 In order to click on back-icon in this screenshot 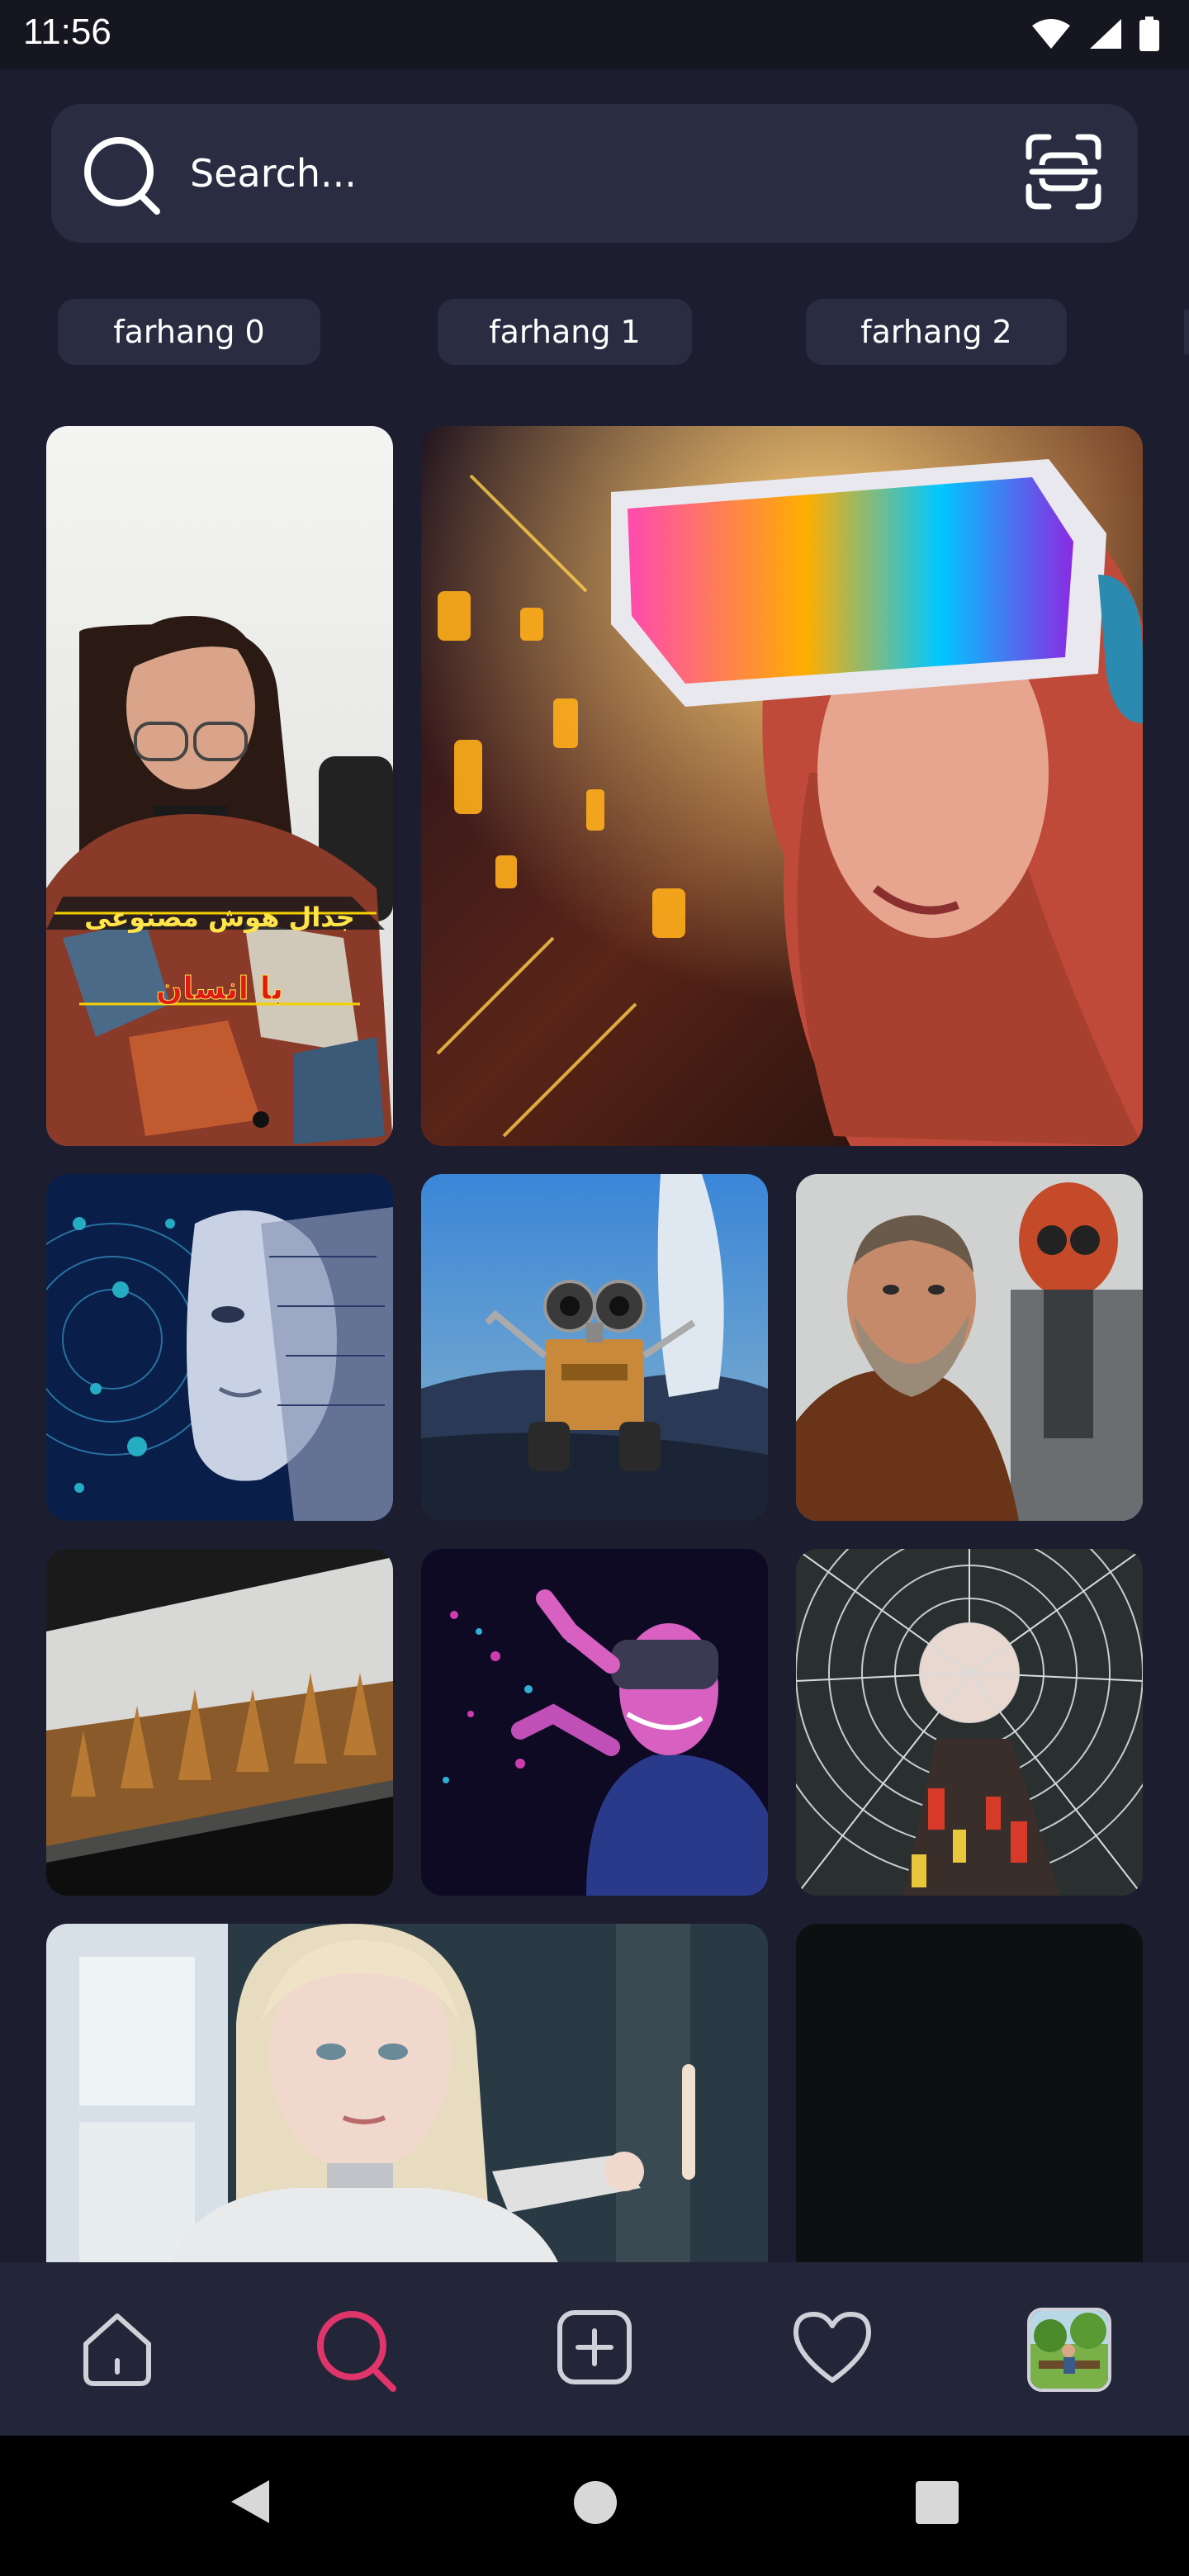, I will do `click(249, 2501)`.